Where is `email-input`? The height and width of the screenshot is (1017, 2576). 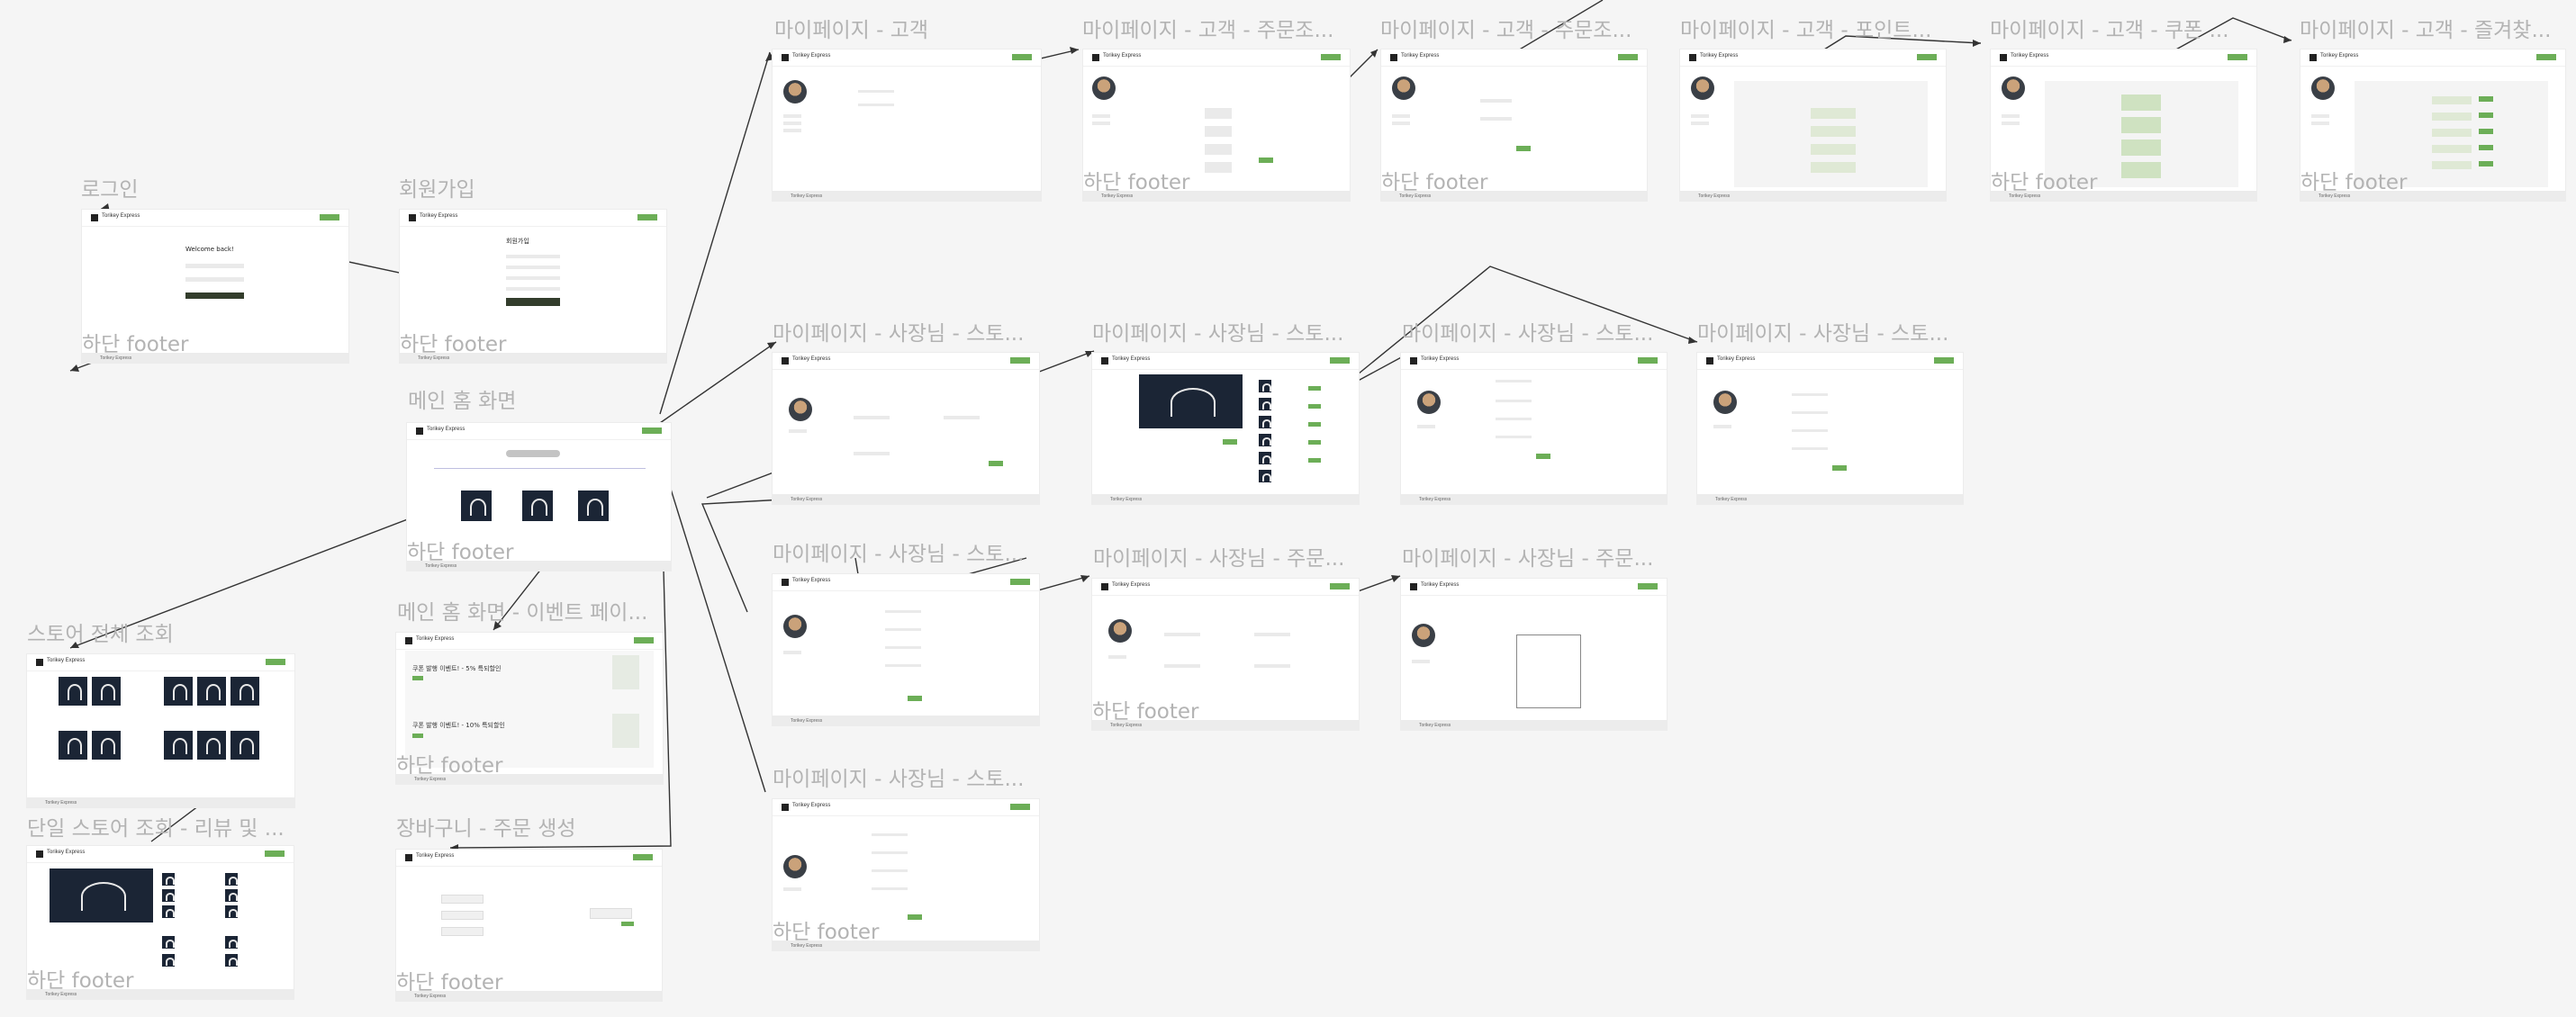
email-input is located at coordinates (214, 266).